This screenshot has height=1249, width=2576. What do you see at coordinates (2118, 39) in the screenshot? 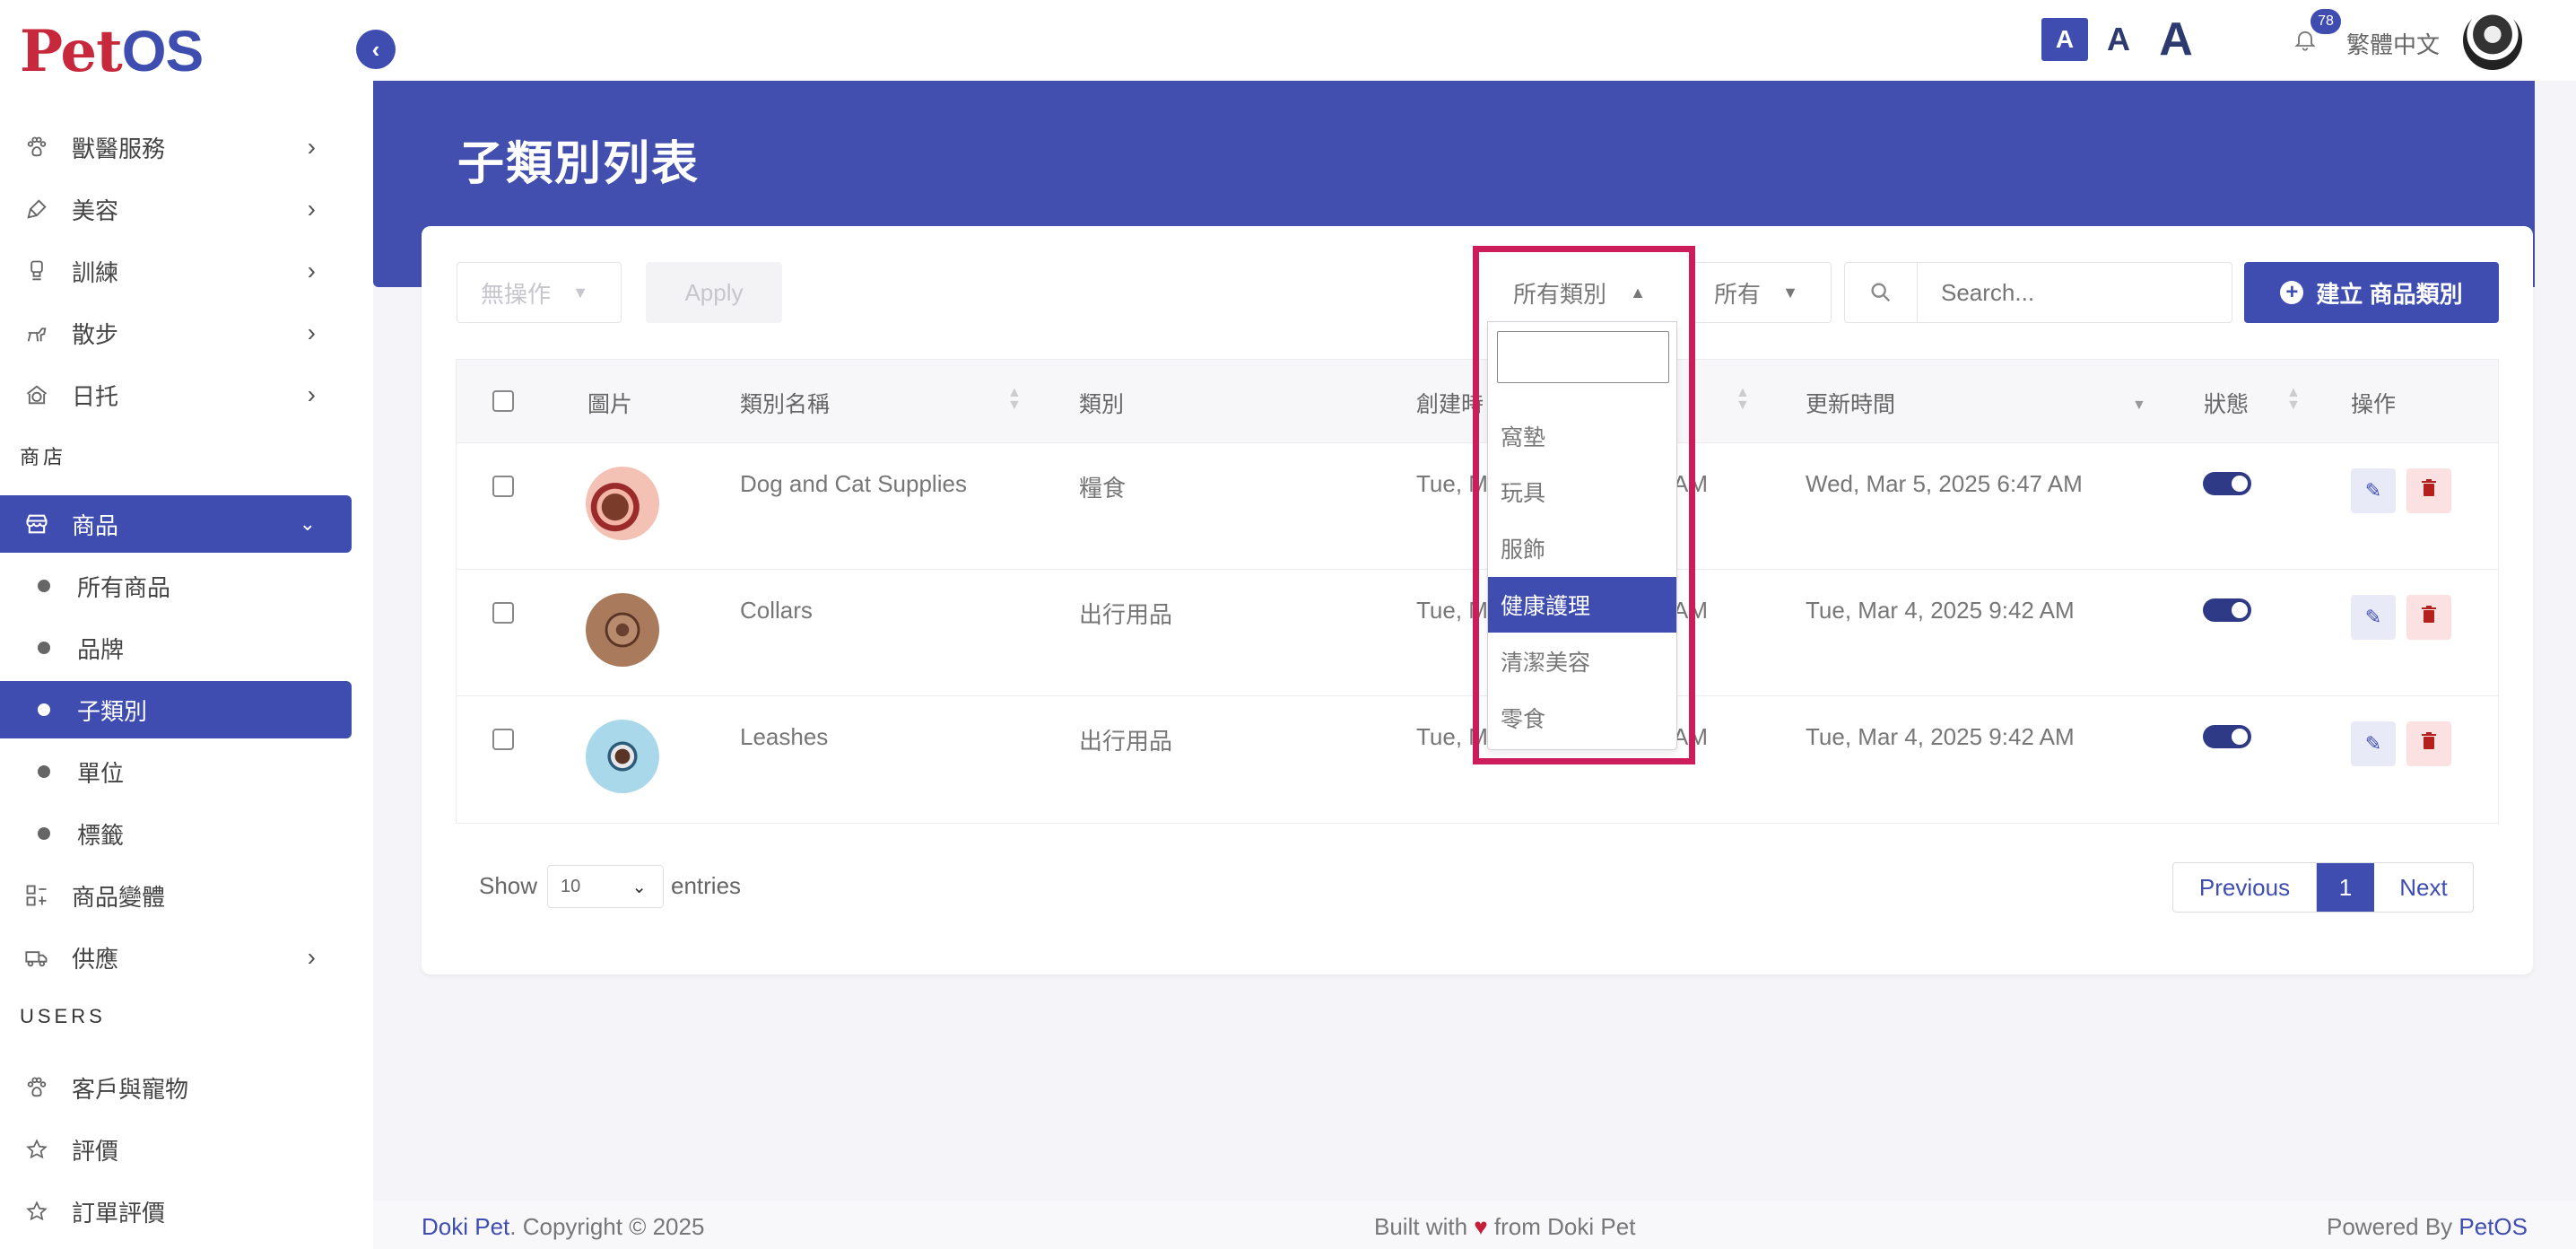
I see `font-size-medium-button: A` at bounding box center [2118, 39].